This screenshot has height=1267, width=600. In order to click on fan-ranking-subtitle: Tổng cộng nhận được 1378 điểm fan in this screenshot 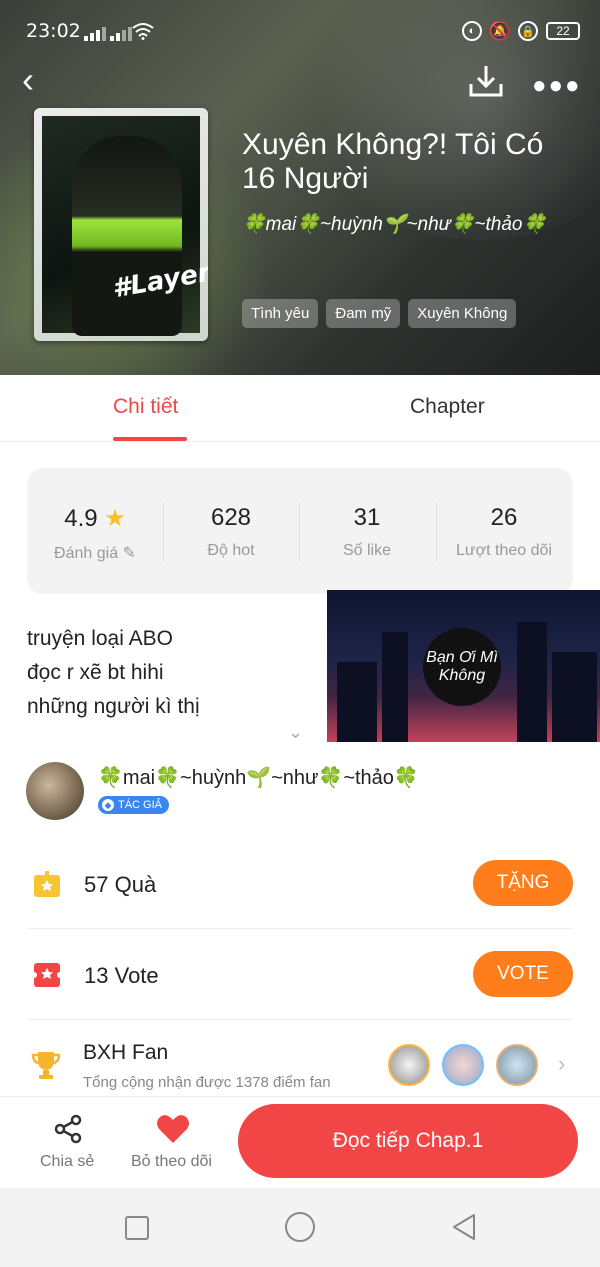, I will do `click(207, 1082)`.